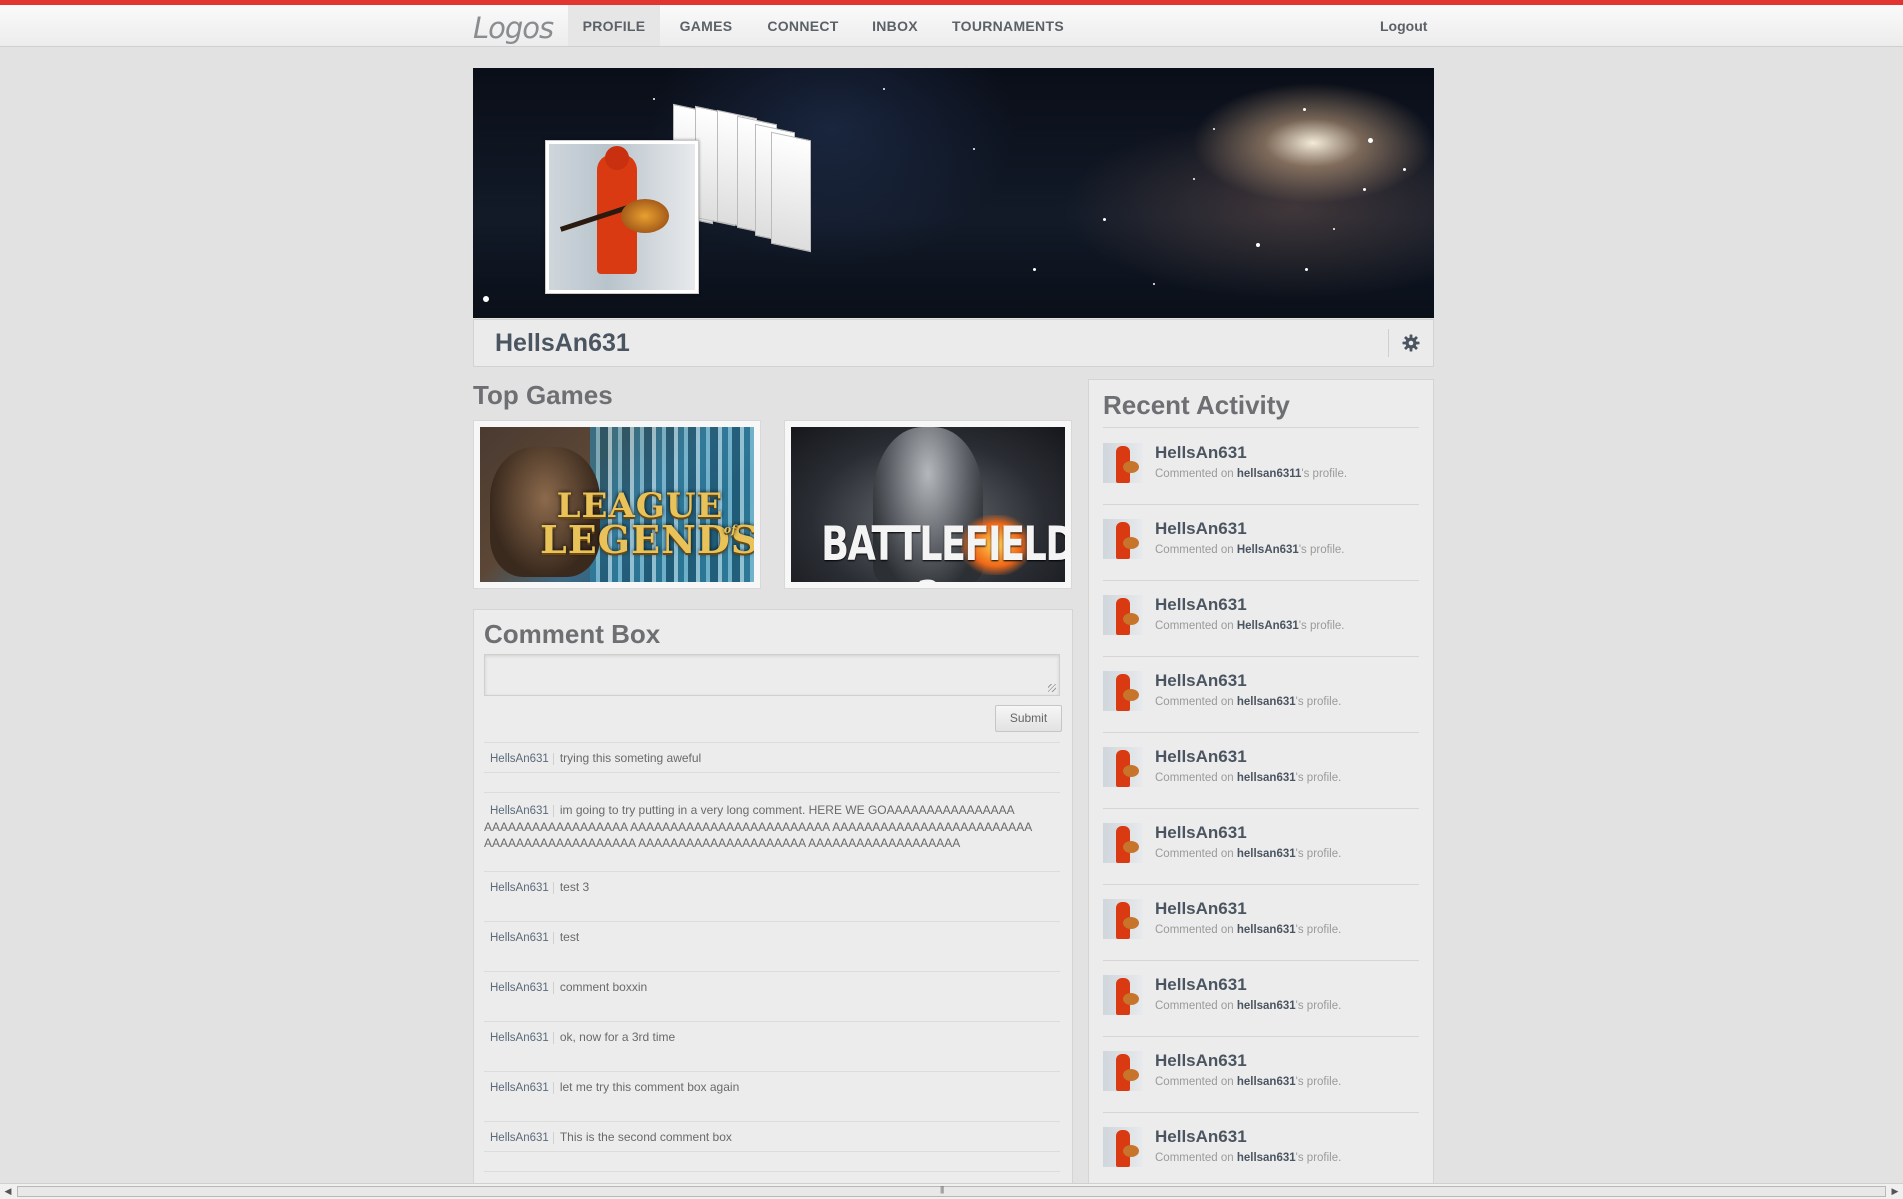  I want to click on nav-tournaments: TOURNAMENTS, so click(1008, 25).